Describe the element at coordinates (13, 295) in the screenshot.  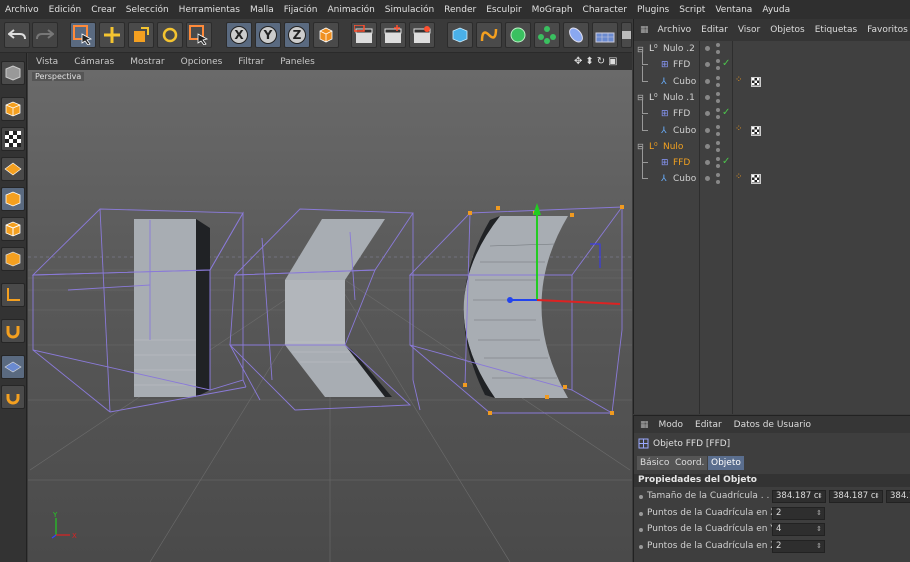
I see `axis-mode-button` at that location.